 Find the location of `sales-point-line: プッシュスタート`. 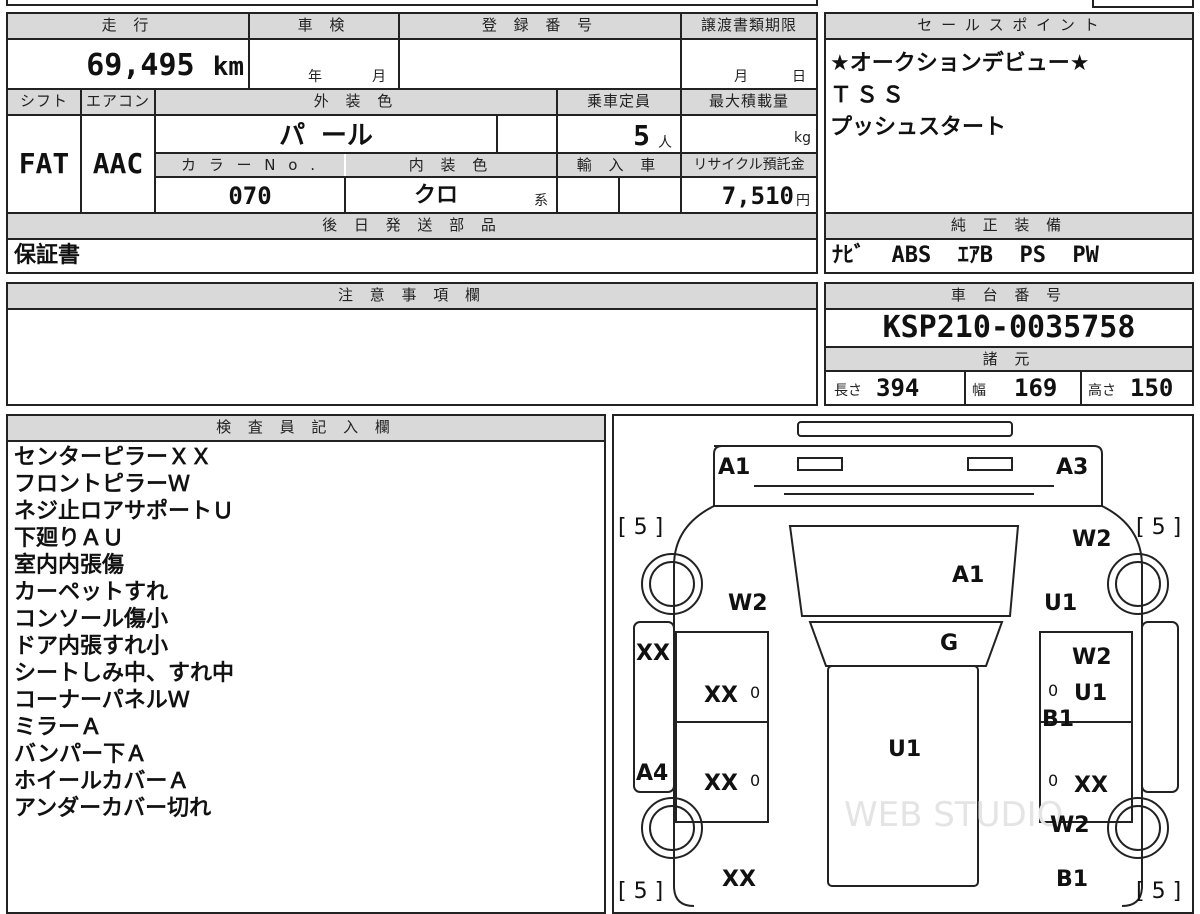

sales-point-line: プッシュスタート is located at coordinates (918, 127).